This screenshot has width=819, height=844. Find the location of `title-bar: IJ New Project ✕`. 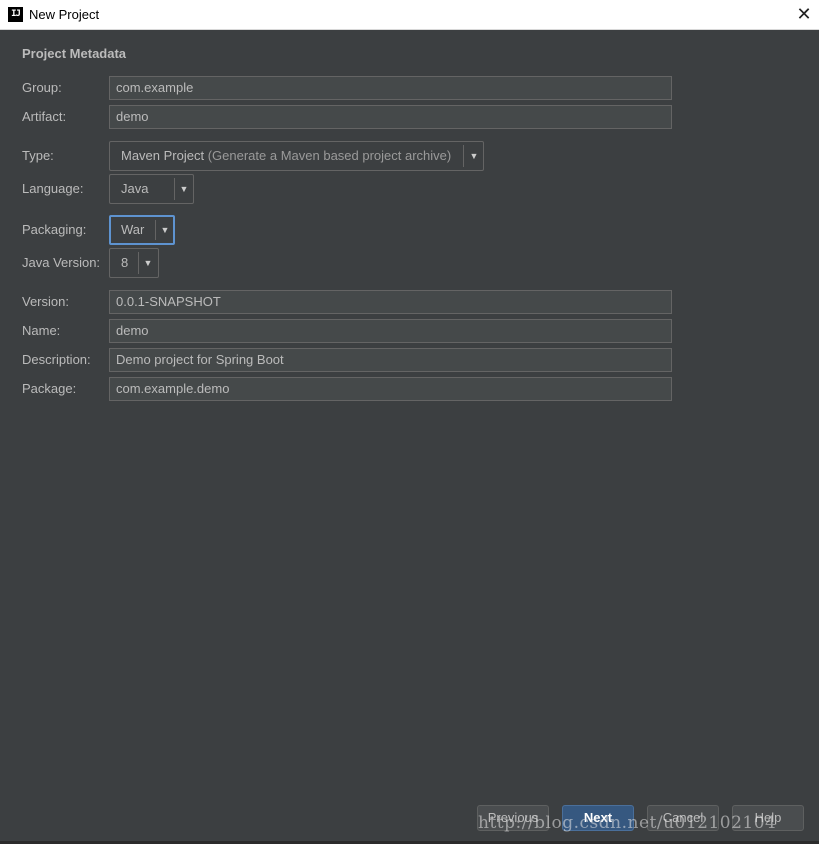

title-bar: IJ New Project ✕ is located at coordinates (409, 15).